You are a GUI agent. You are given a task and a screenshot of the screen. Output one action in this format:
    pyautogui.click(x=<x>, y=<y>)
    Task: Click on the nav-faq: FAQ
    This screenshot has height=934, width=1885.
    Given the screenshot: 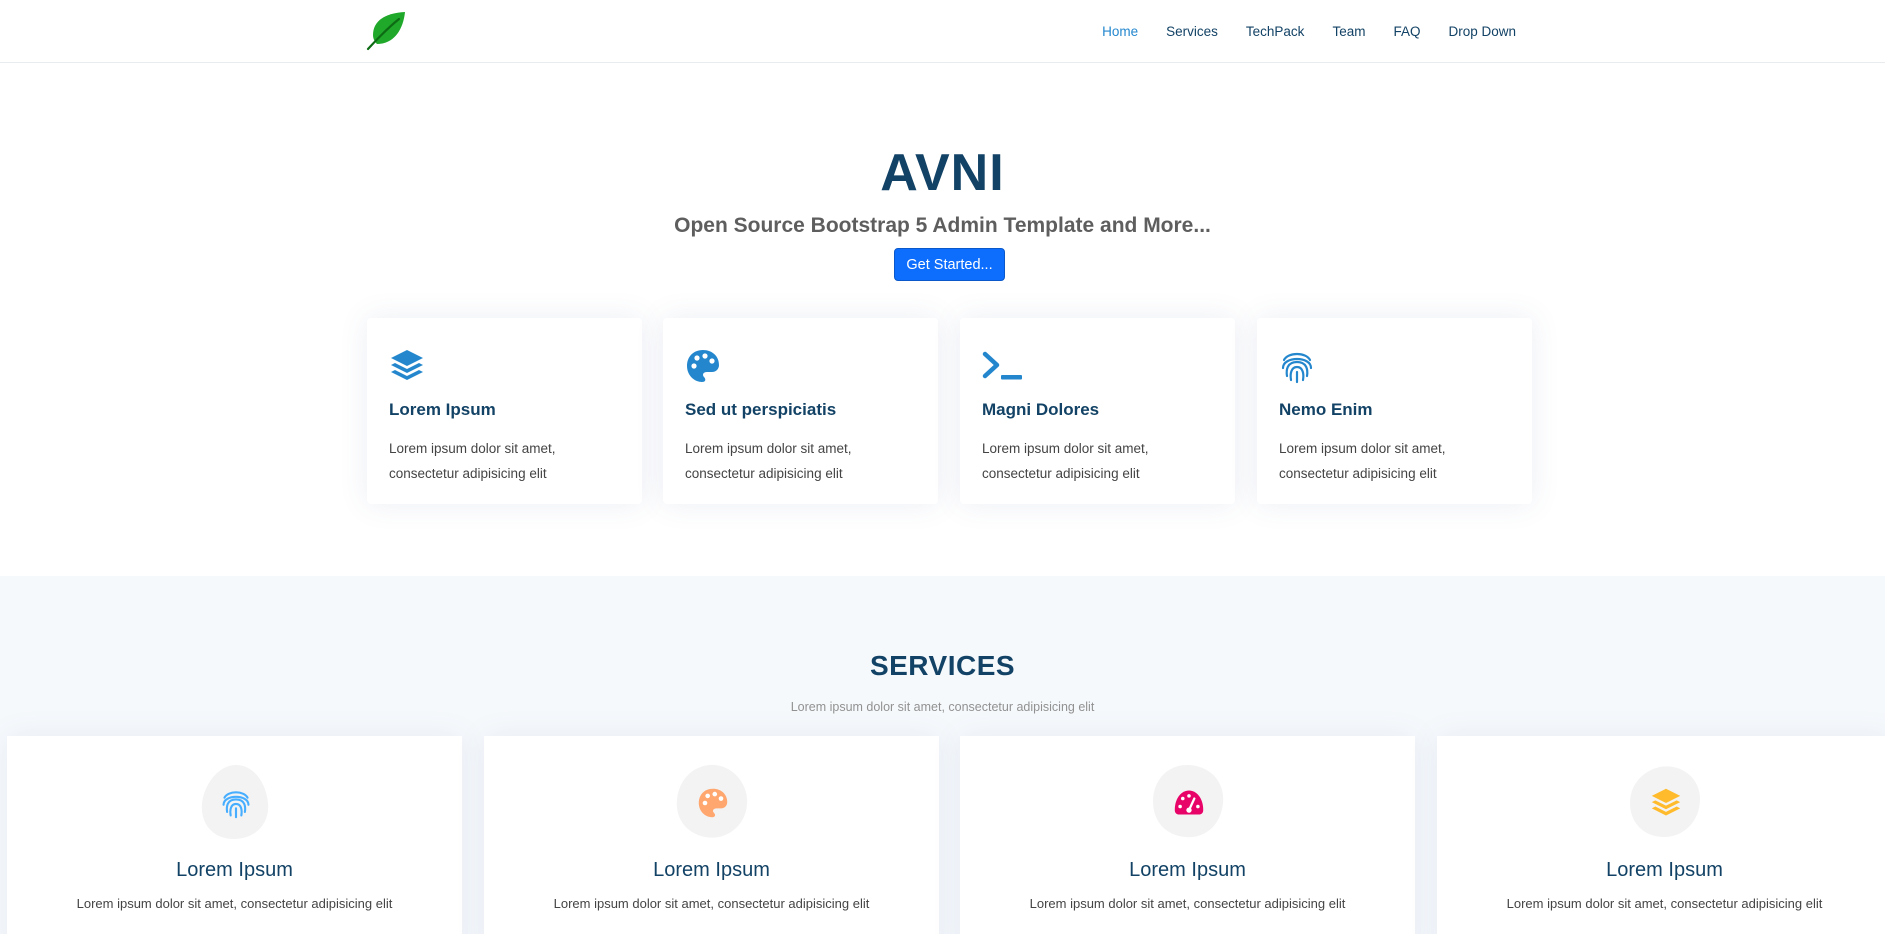 What is the action you would take?
    pyautogui.click(x=1406, y=31)
    